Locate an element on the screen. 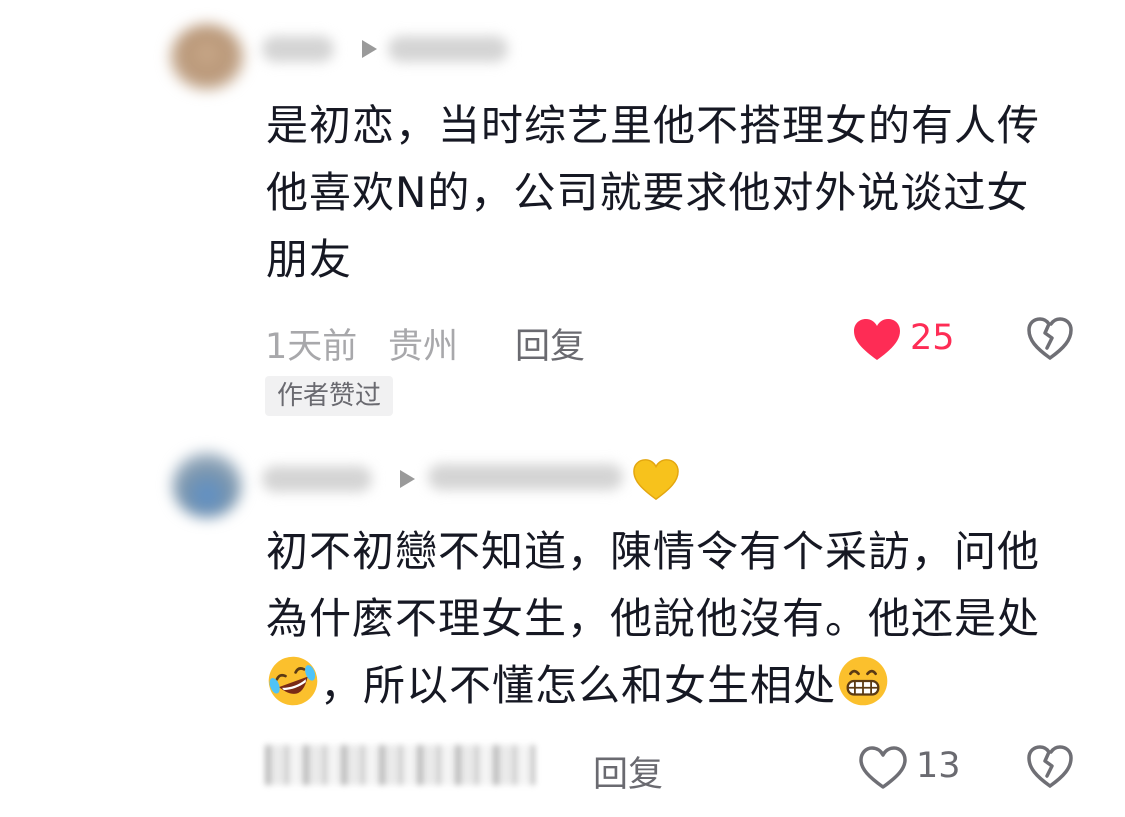 This screenshot has height=817, width=1125. comment-line: 初不初戀不知道，陳情令有个采訪，问他 is located at coordinates (653, 551).